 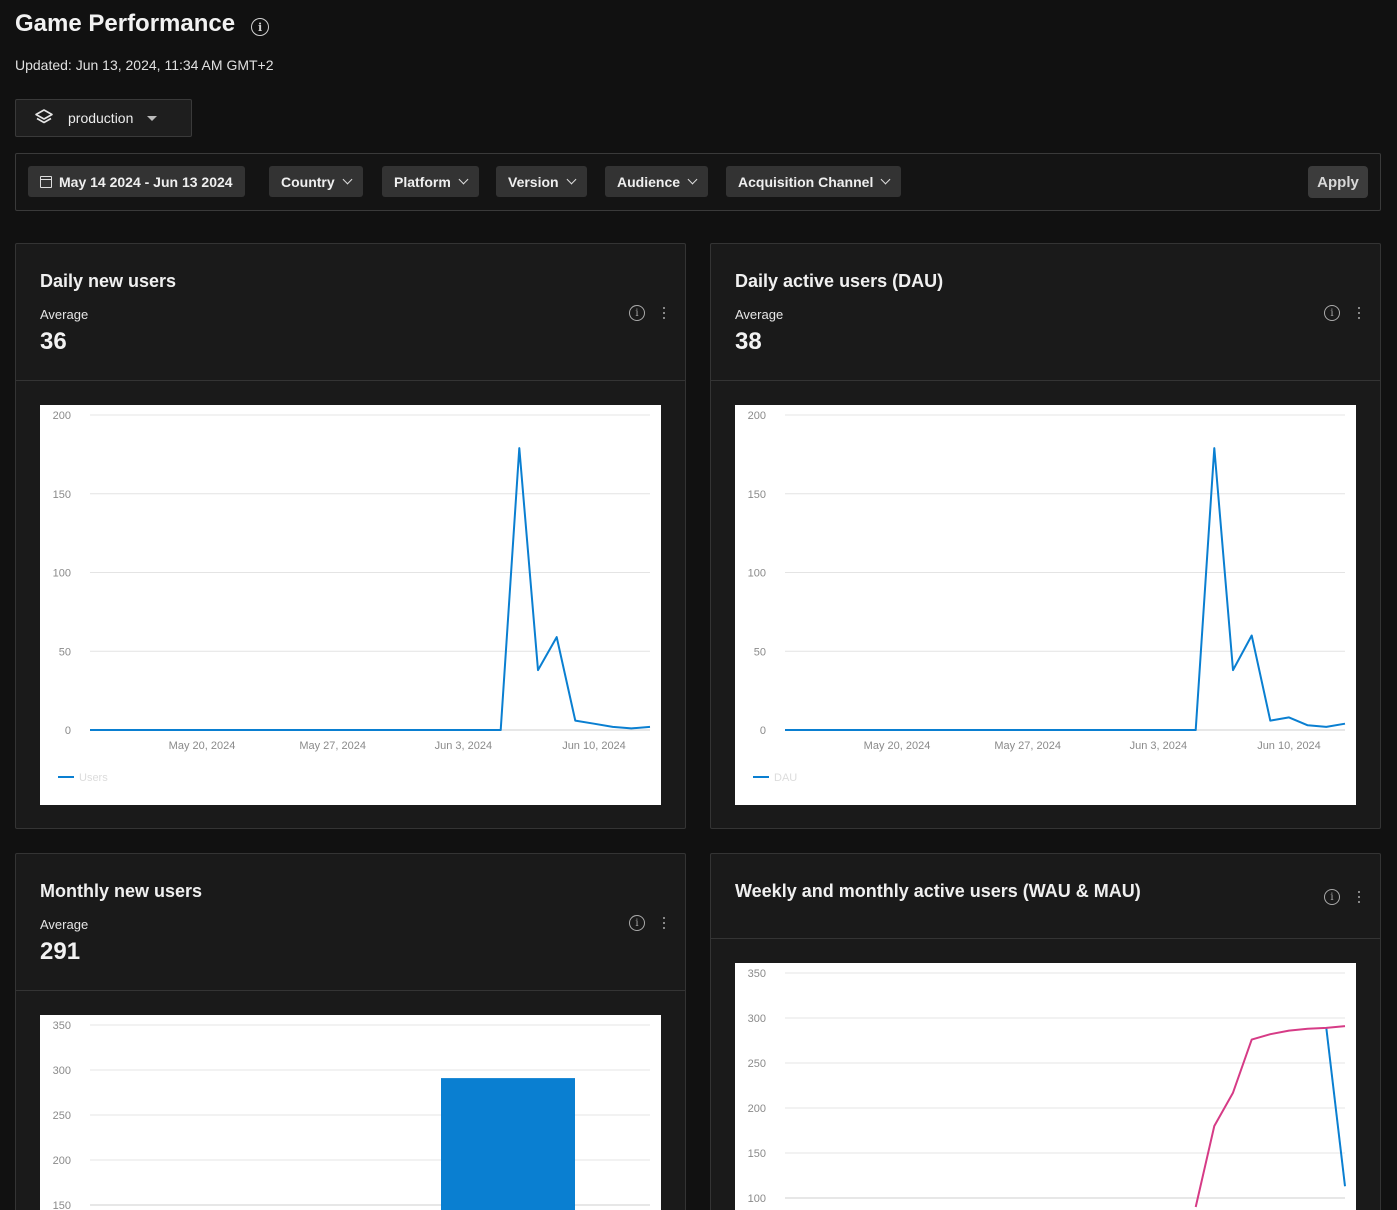 I want to click on filter-audience-label: Audience, so click(x=649, y=181).